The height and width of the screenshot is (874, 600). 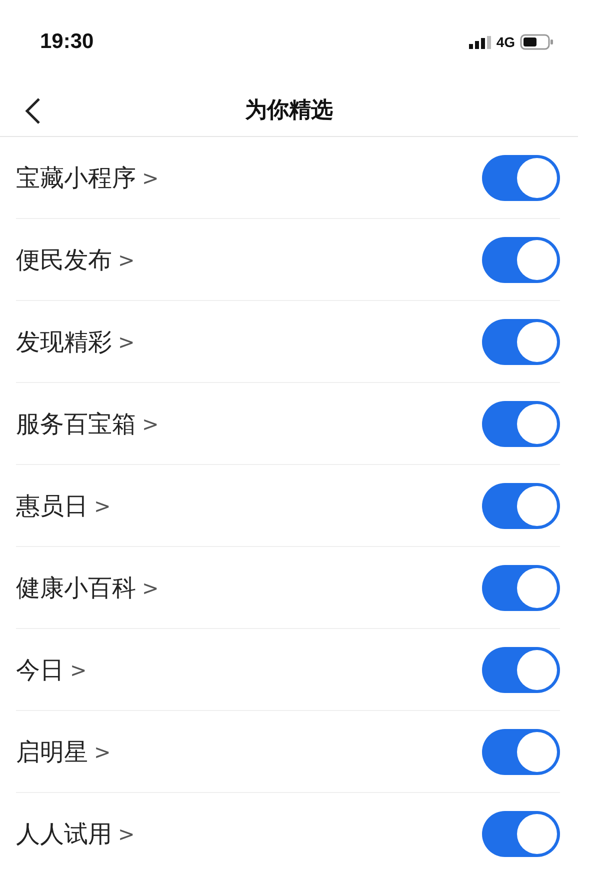 What do you see at coordinates (505, 42) in the screenshot?
I see `network-type: 4G` at bounding box center [505, 42].